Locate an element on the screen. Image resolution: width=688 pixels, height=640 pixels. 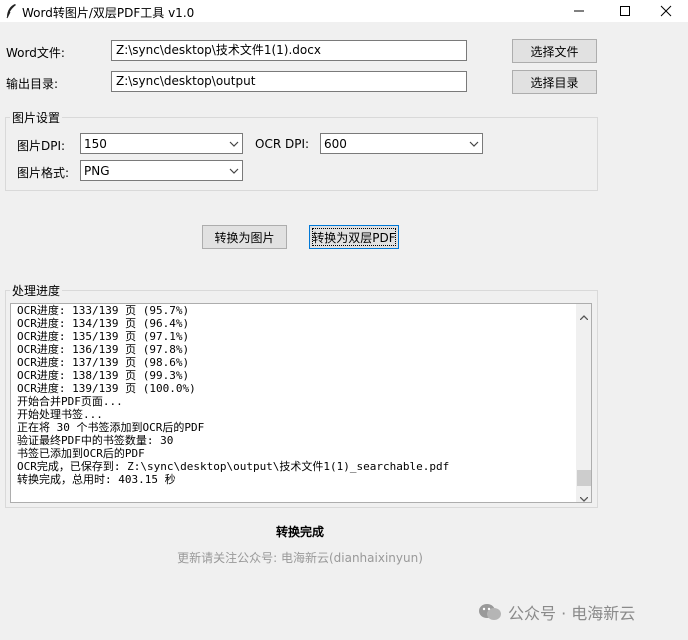
minimize-button is located at coordinates (579, 11).